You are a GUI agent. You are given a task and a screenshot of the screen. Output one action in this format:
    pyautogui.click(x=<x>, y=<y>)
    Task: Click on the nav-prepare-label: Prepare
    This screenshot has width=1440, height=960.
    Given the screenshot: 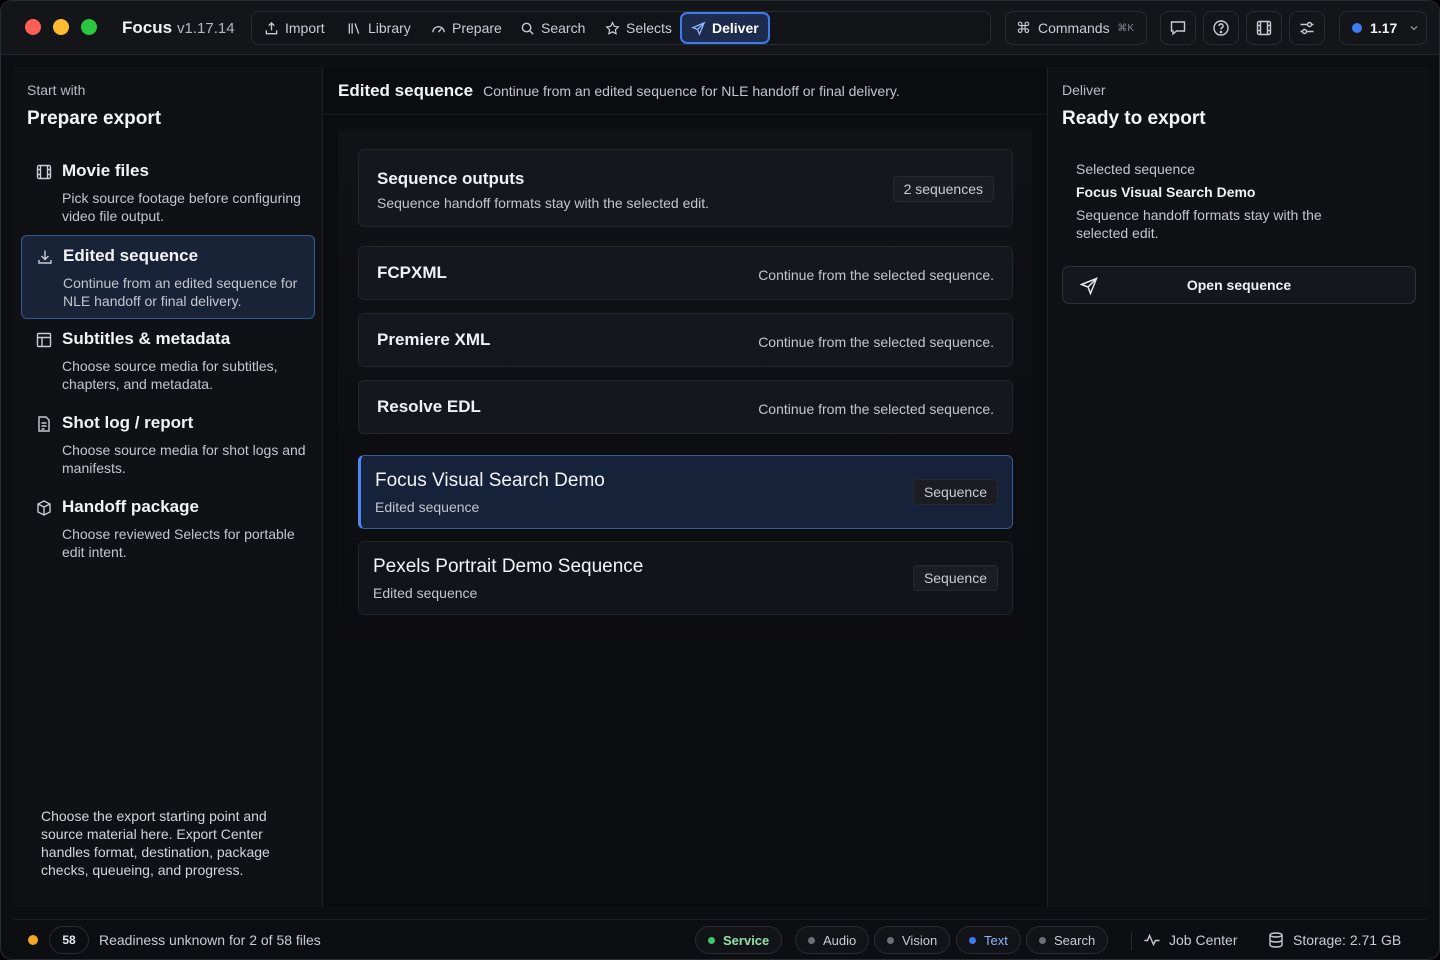 What is the action you would take?
    pyautogui.click(x=477, y=28)
    